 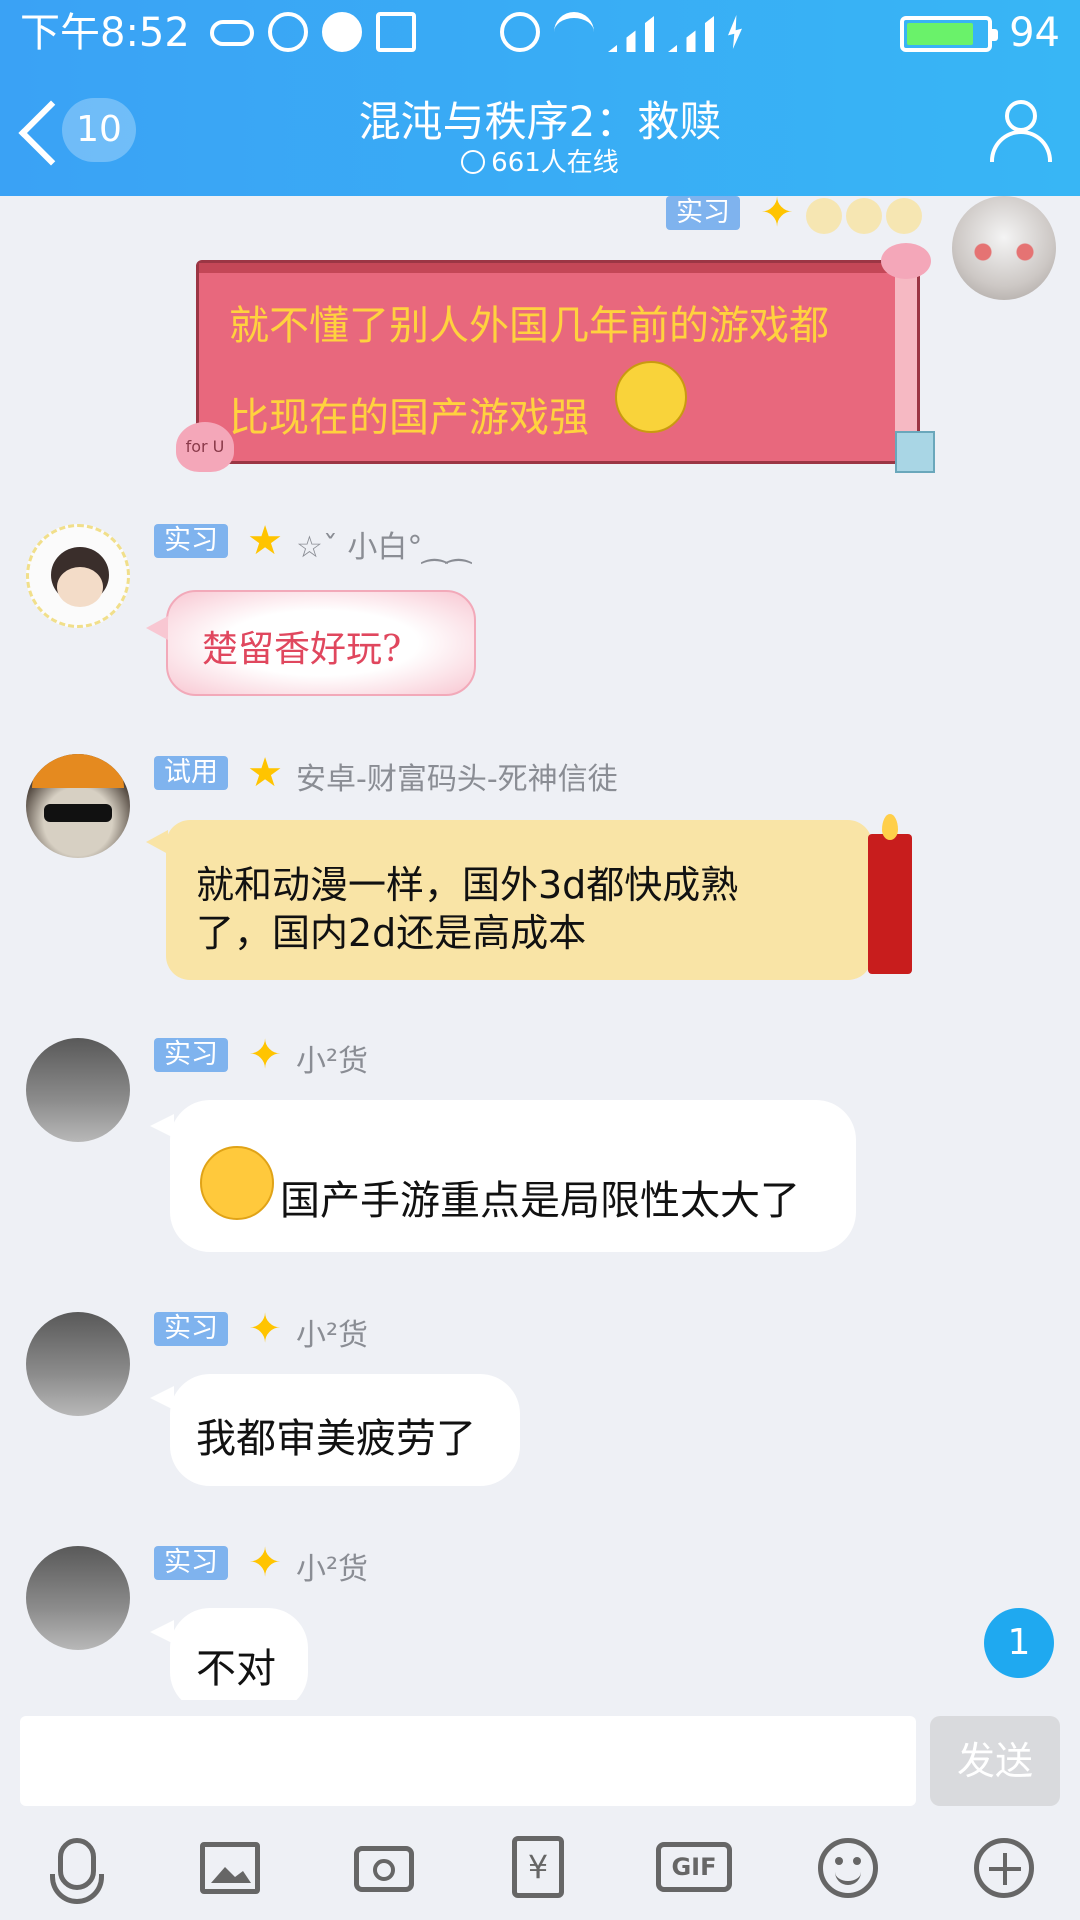 I want to click on image-icon, so click(x=230, y=1868).